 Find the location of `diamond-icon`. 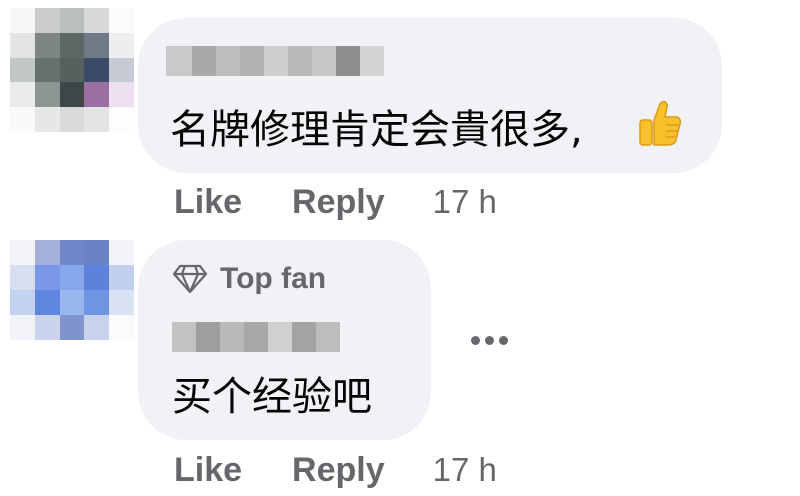

diamond-icon is located at coordinates (190, 279).